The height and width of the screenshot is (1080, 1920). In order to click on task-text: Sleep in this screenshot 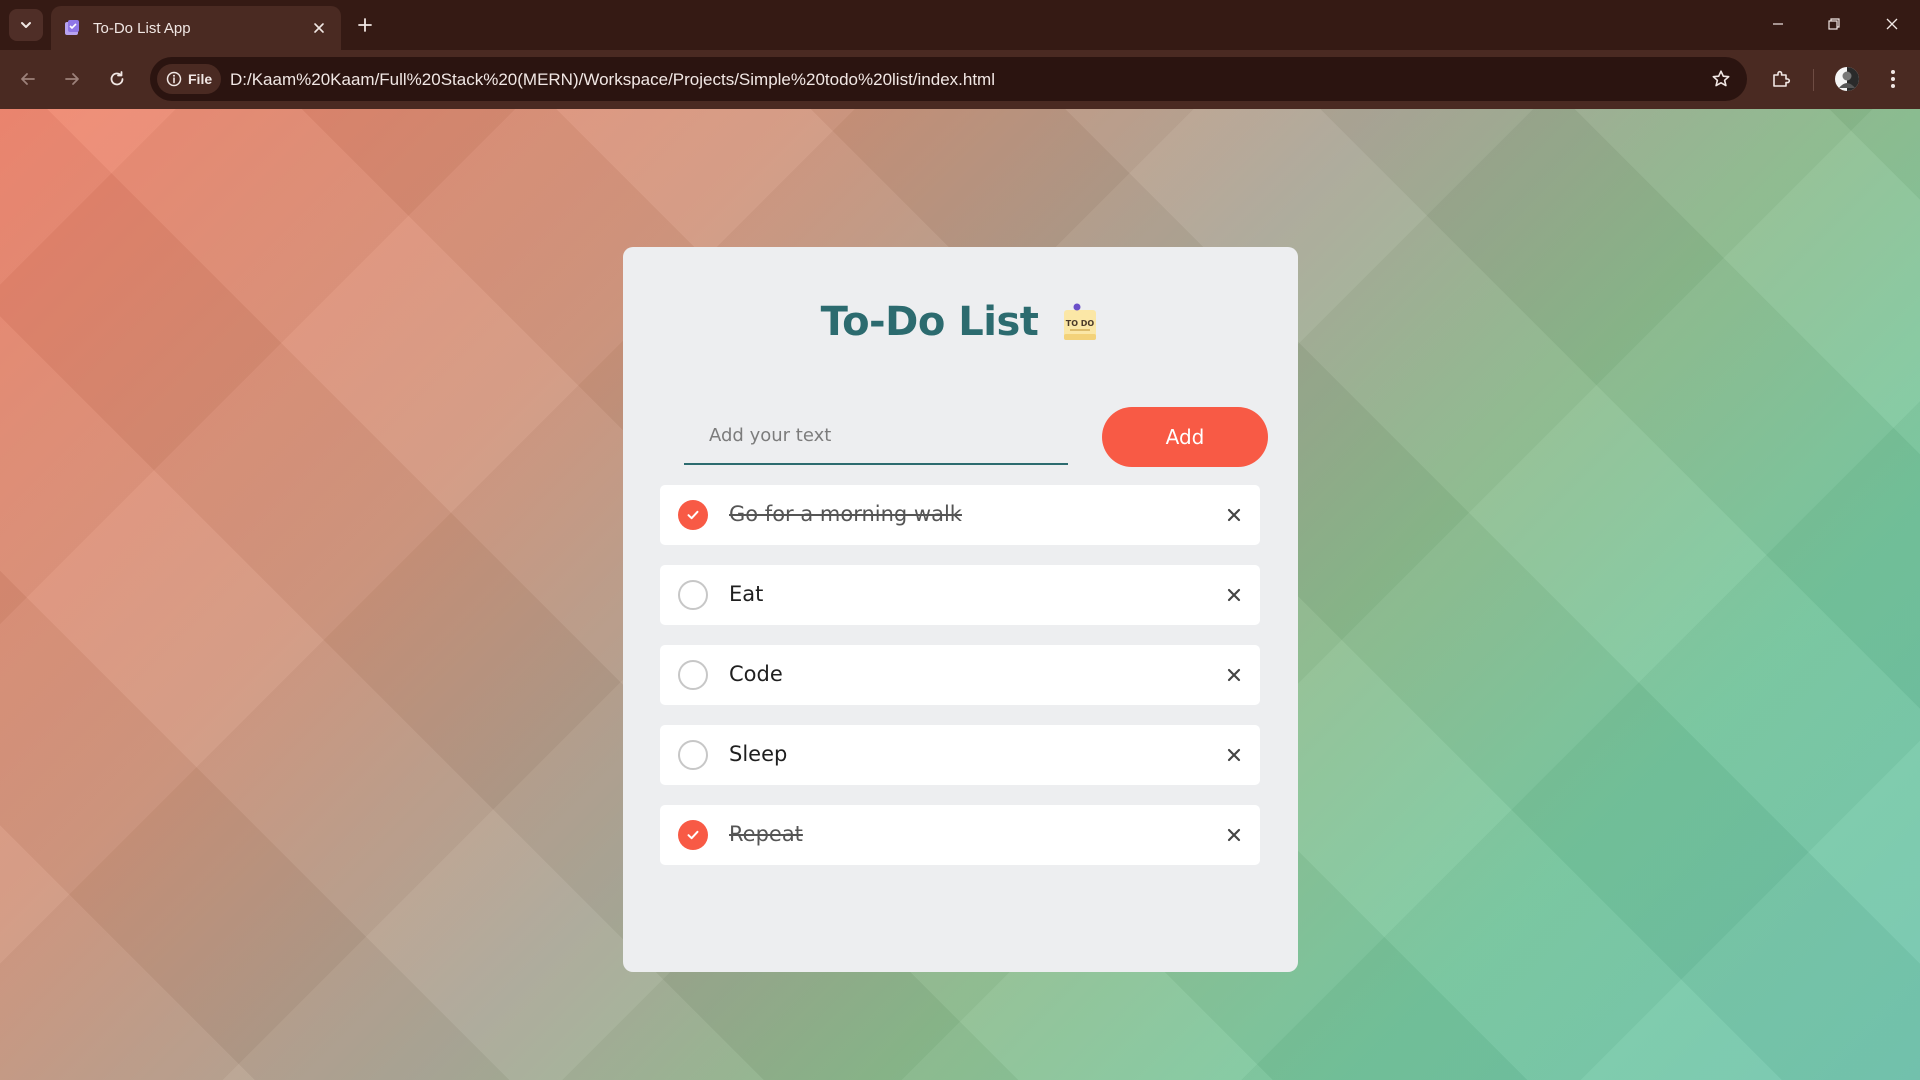, I will do `click(758, 754)`.